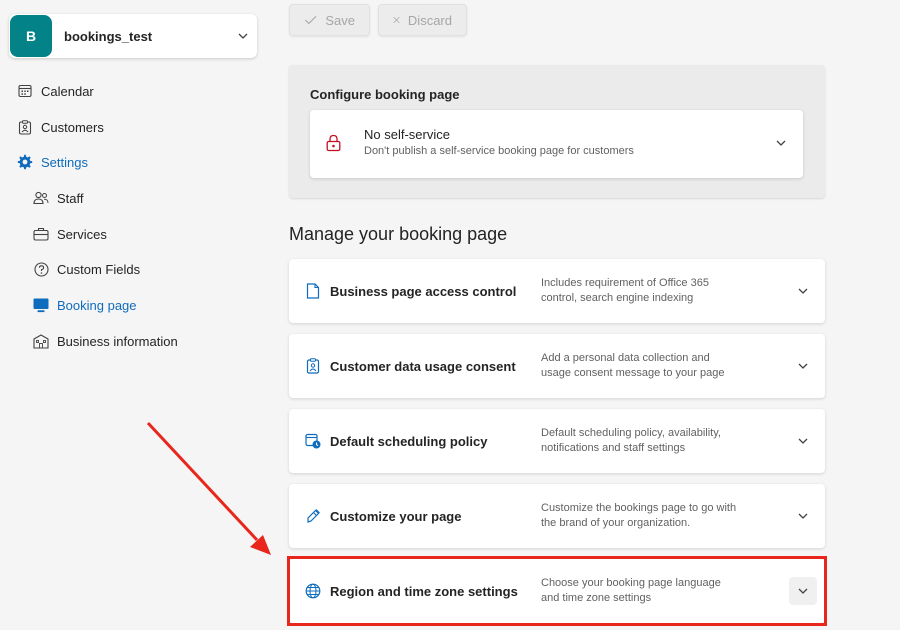 This screenshot has height=630, width=900. Describe the element at coordinates (313, 291) in the screenshot. I see `document-icon` at that location.